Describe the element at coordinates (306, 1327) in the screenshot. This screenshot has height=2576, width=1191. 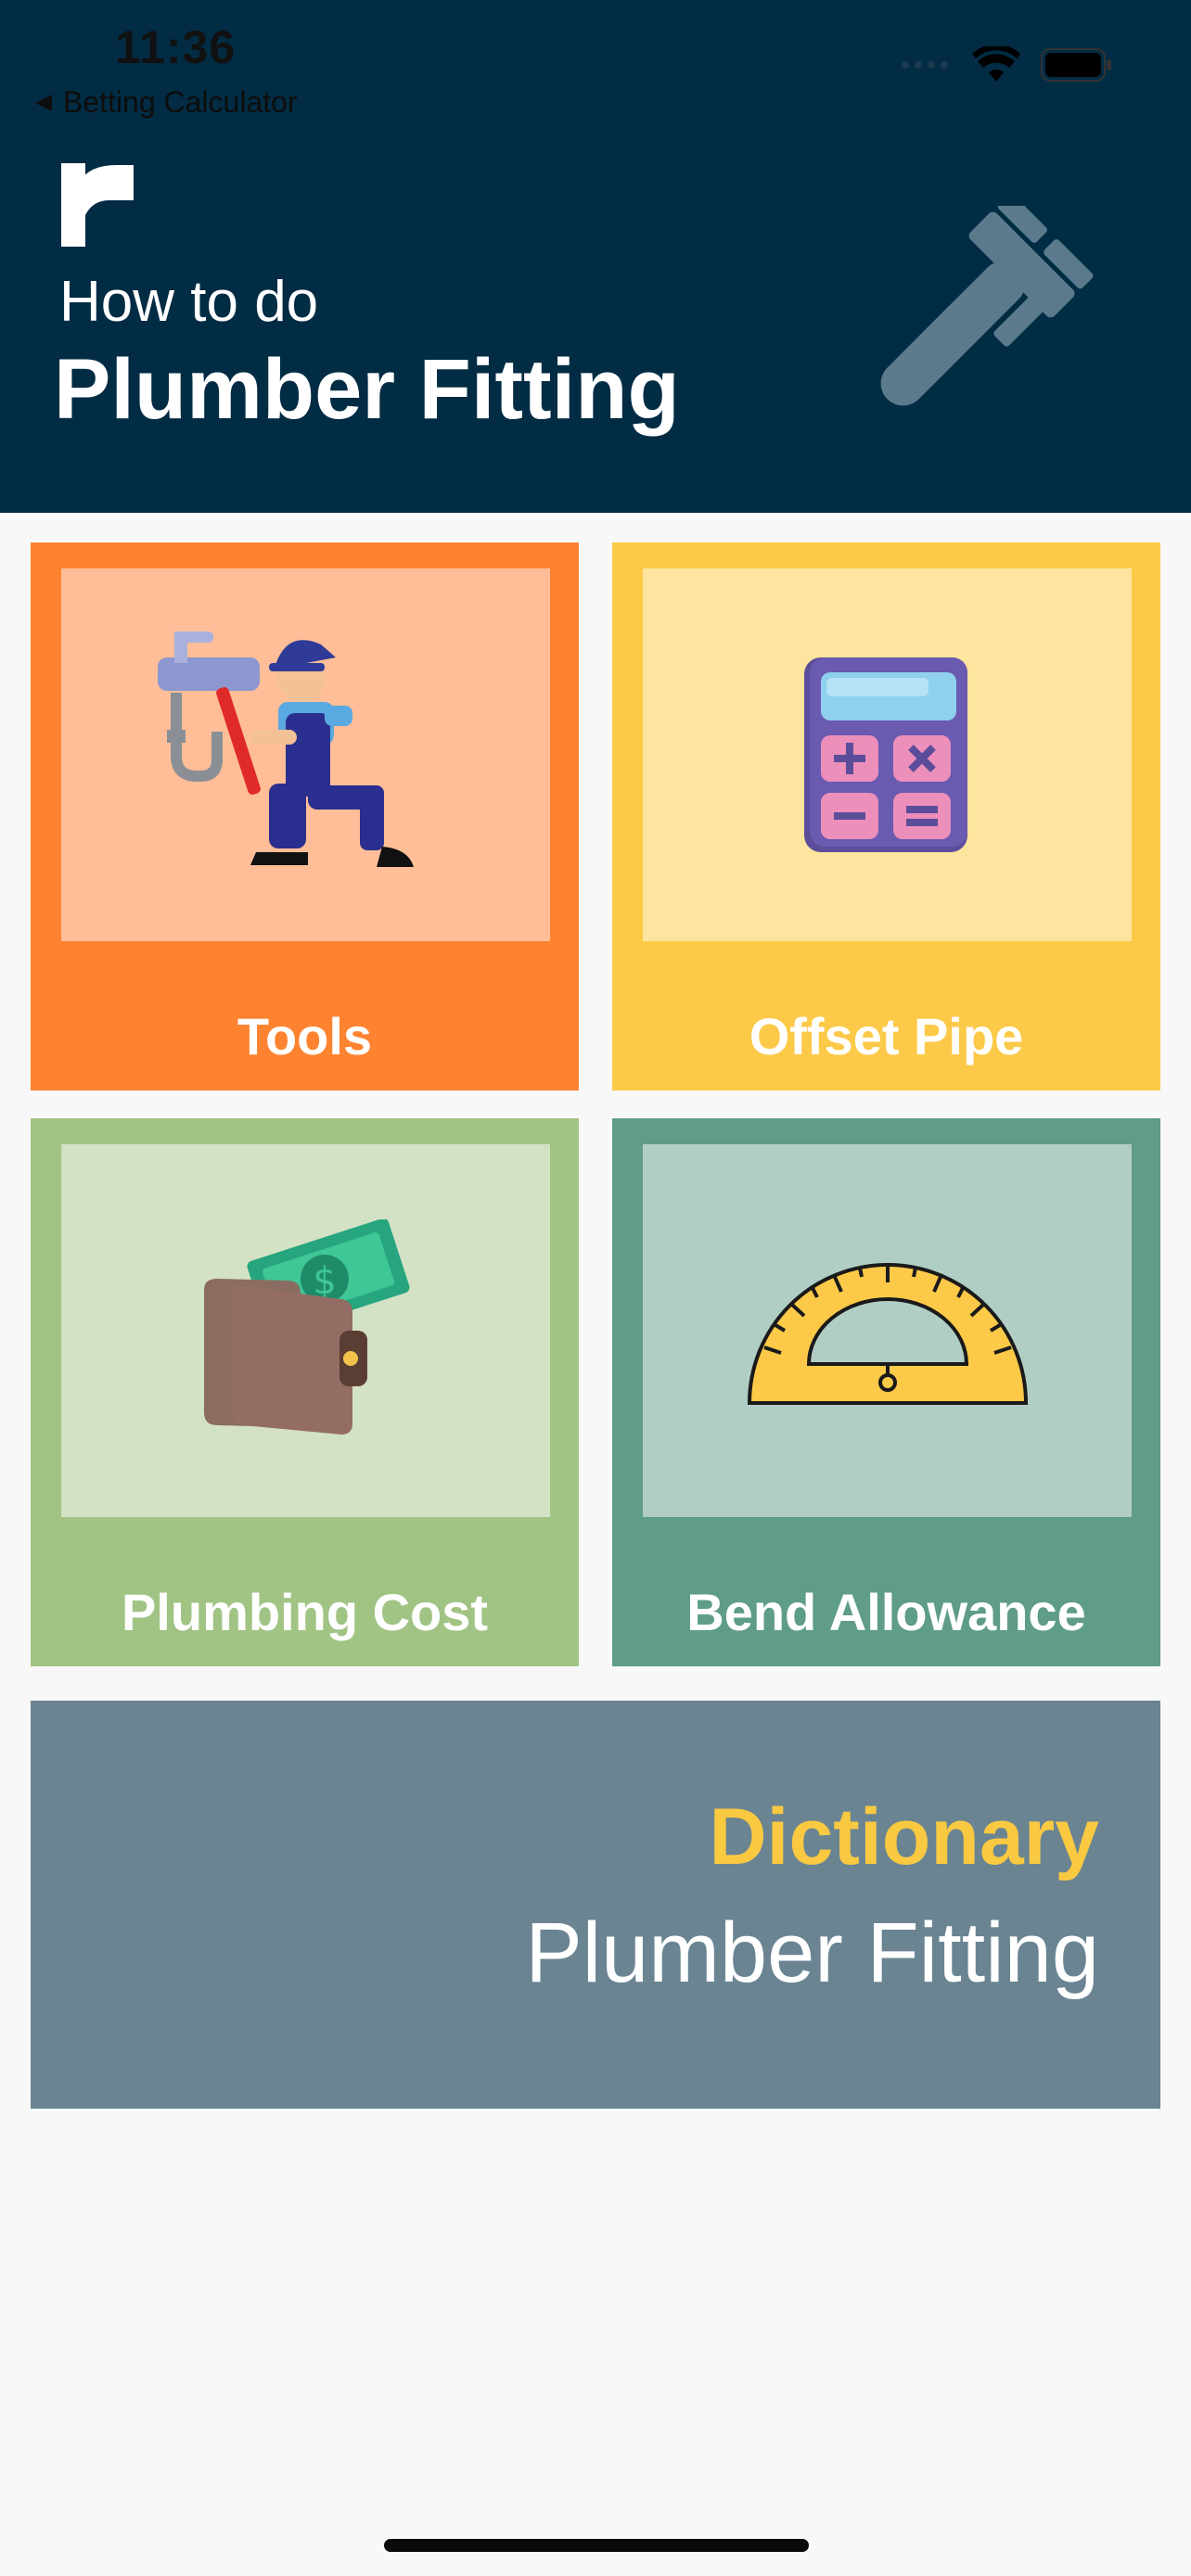
I see `wallet-money-icon: $` at that location.